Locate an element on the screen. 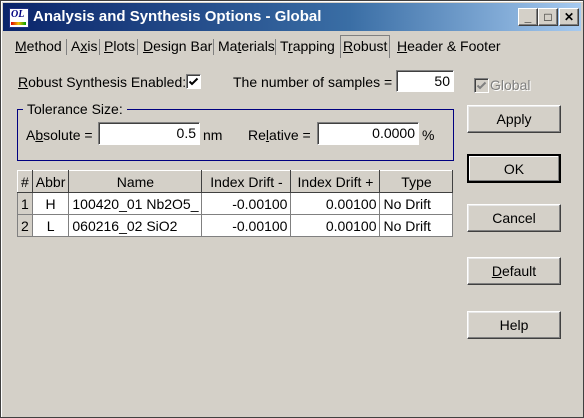  absolute-label: Absolute = is located at coordinates (59, 135).